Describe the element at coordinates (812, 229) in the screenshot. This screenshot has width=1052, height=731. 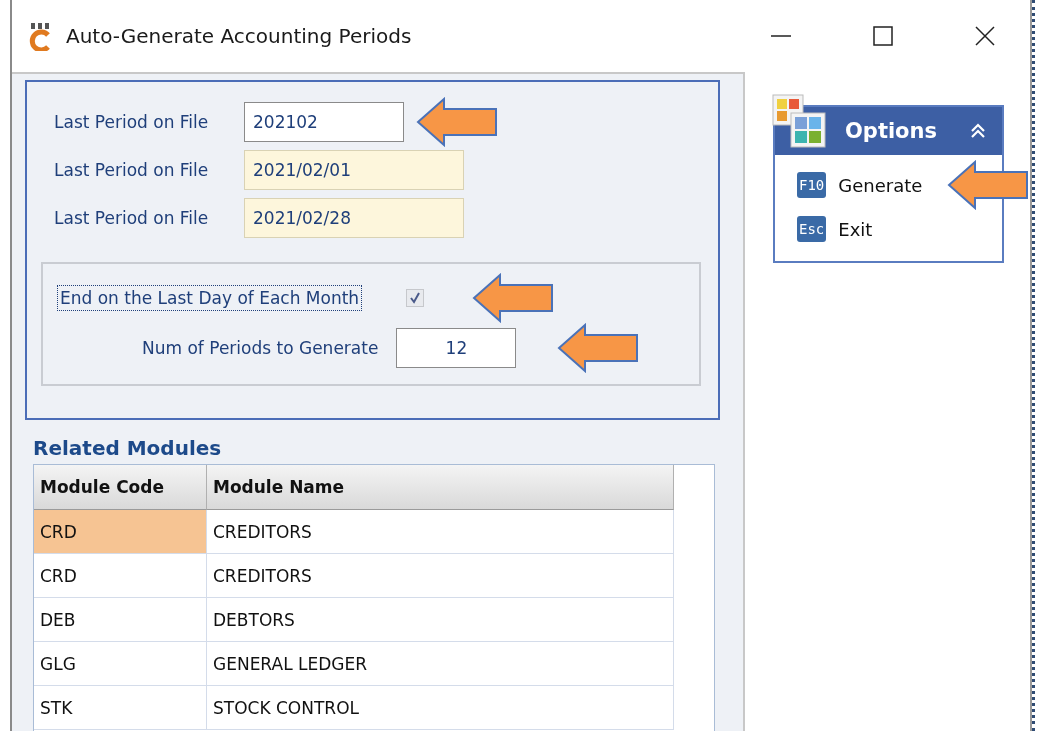
I see `key-badge: Esc` at that location.